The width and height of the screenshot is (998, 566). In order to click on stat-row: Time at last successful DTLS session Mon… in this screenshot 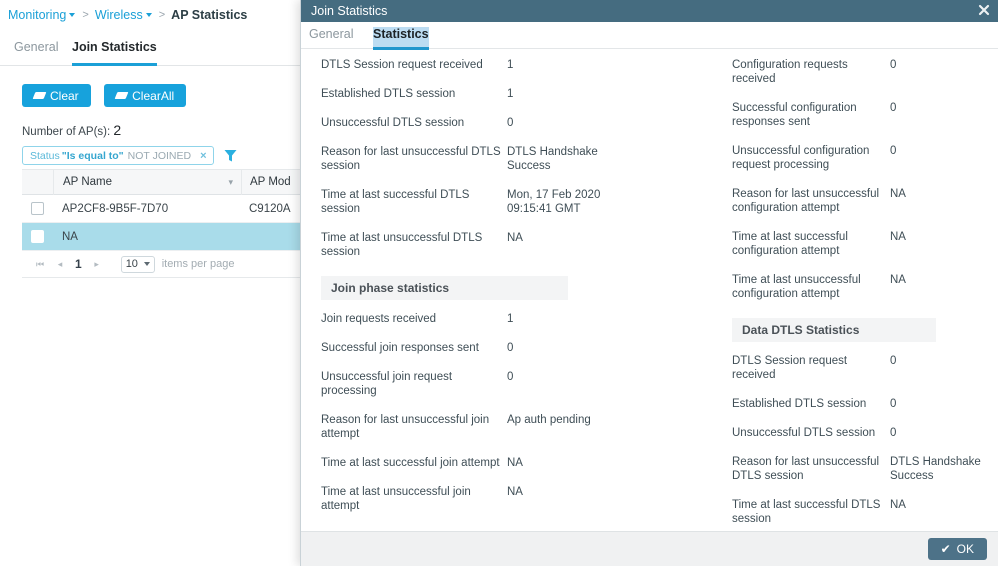, I will do `click(477, 201)`.